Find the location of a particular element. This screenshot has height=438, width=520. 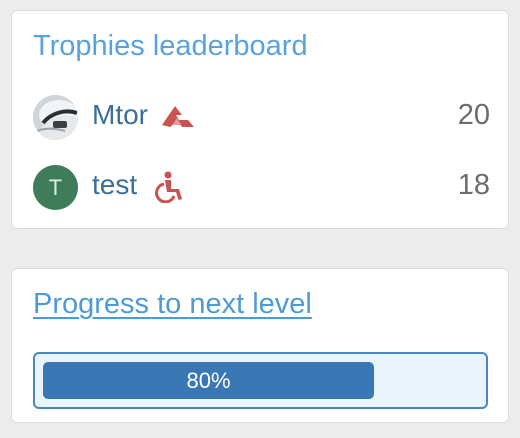

progress-bar-fill: 80% is located at coordinates (208, 380).